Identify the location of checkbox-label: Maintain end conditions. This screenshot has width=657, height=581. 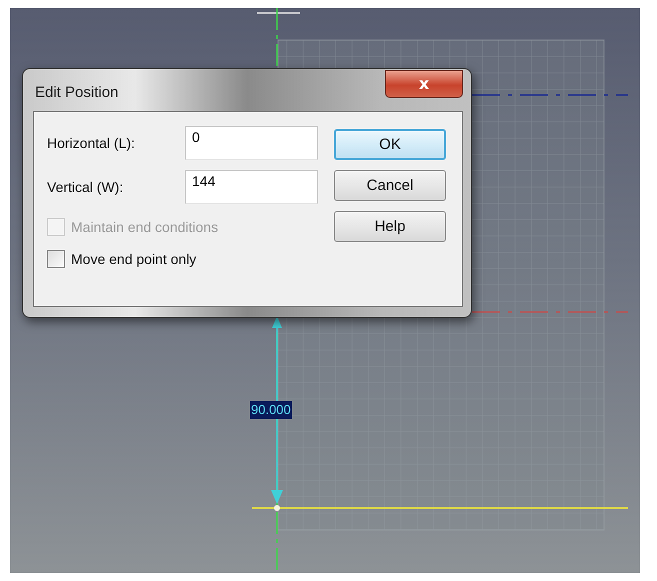
(144, 227).